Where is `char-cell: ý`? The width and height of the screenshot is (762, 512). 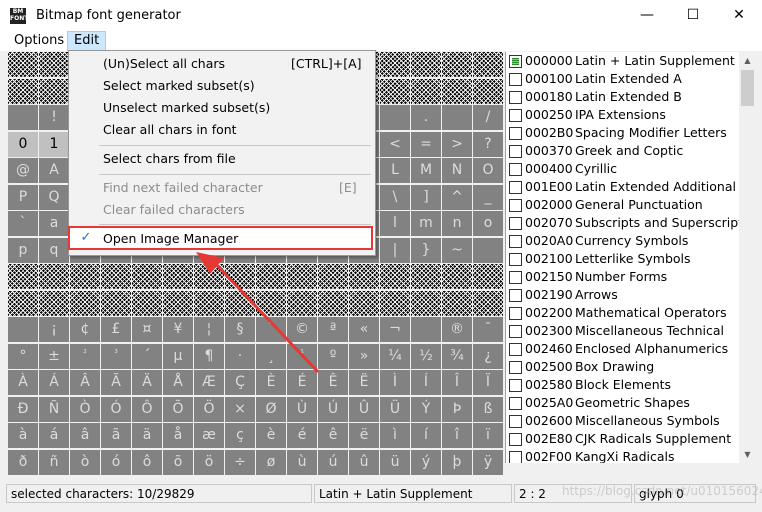 char-cell: ý is located at coordinates (426, 462).